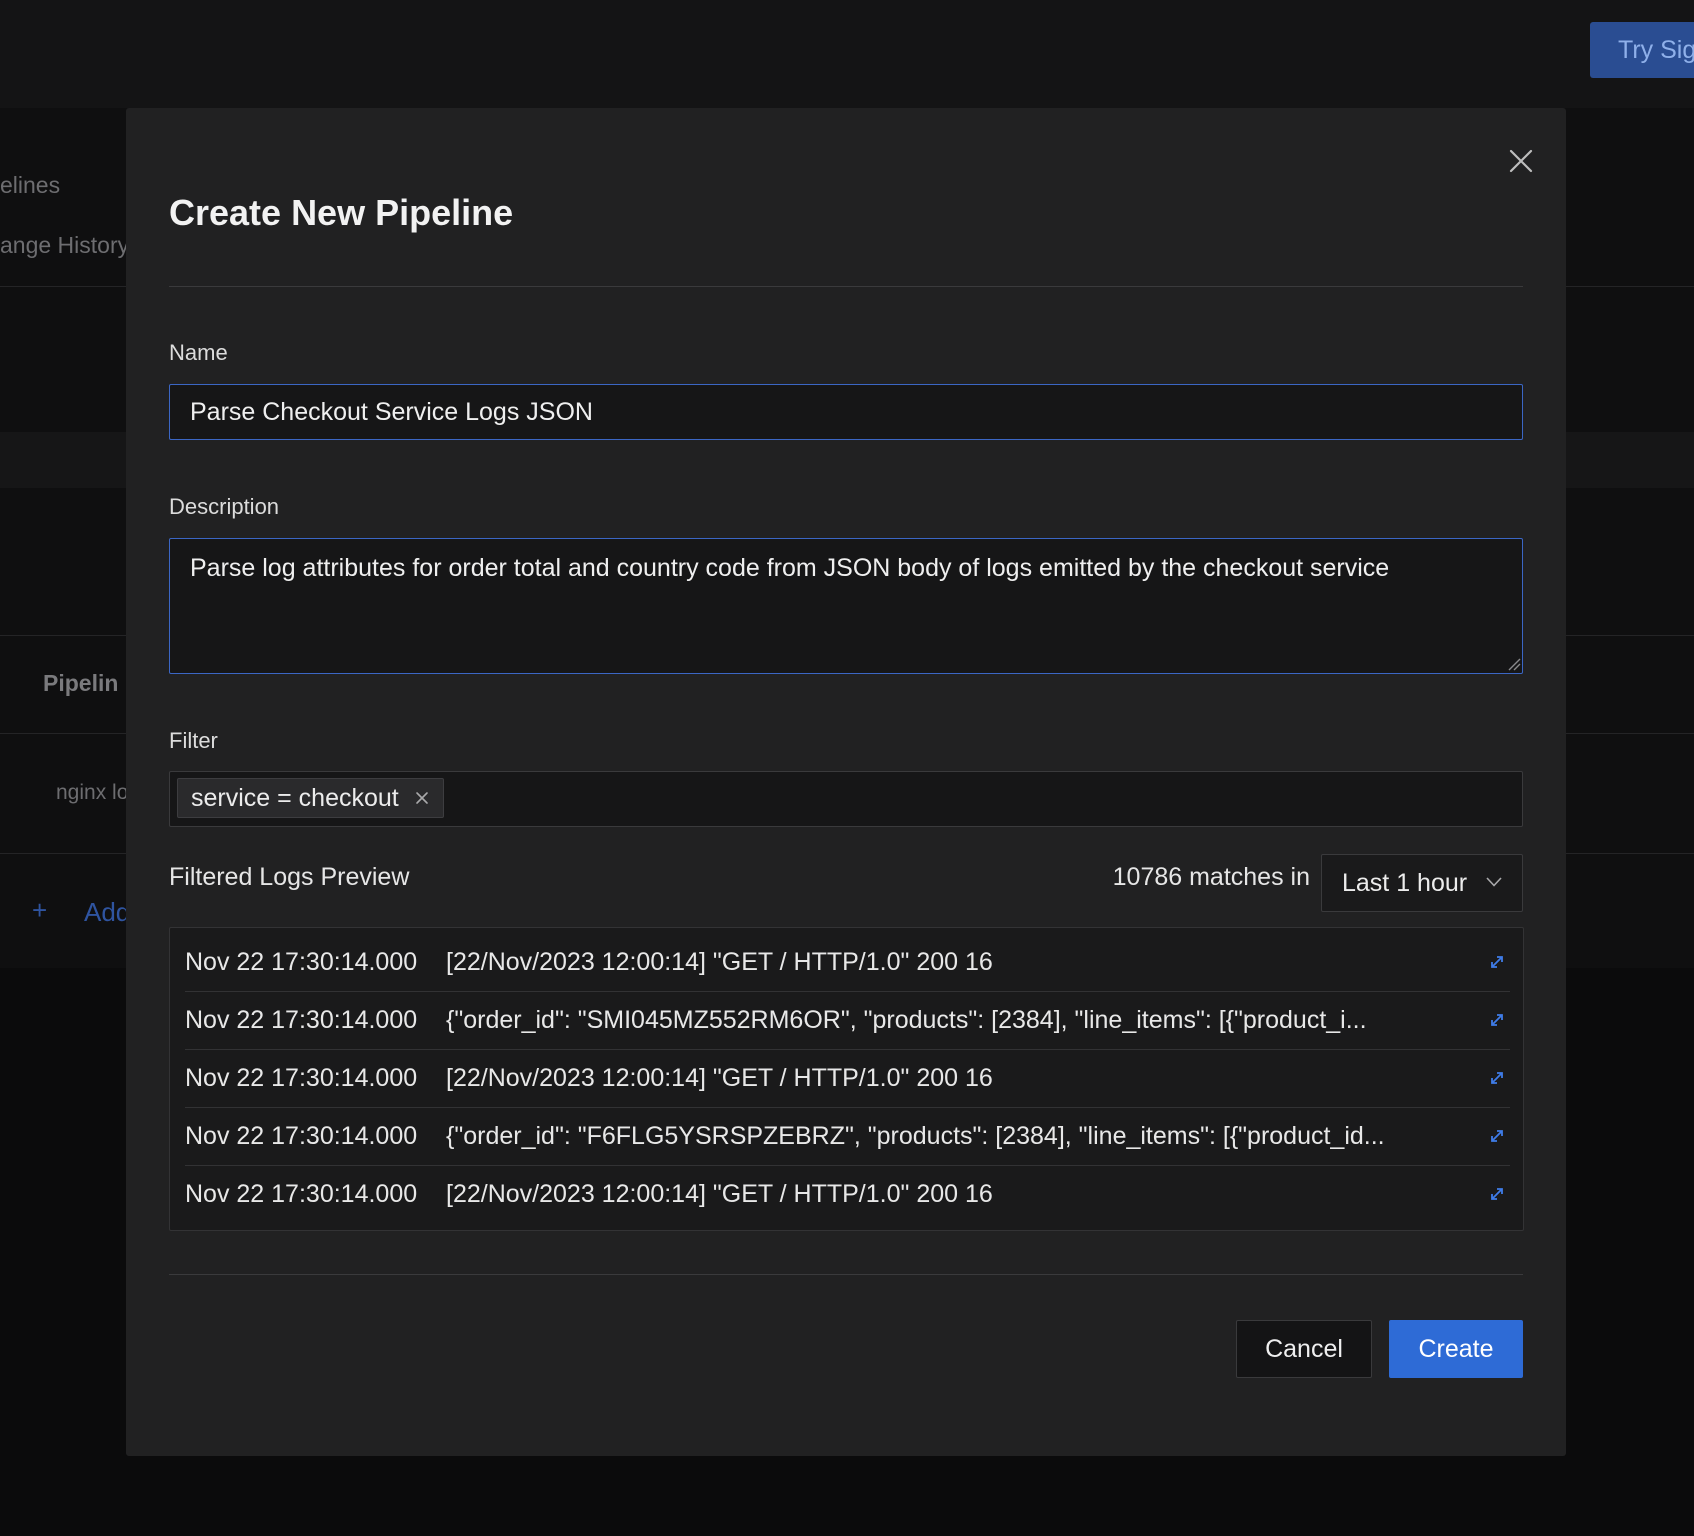  I want to click on chevron-down-icon, so click(1494, 882).